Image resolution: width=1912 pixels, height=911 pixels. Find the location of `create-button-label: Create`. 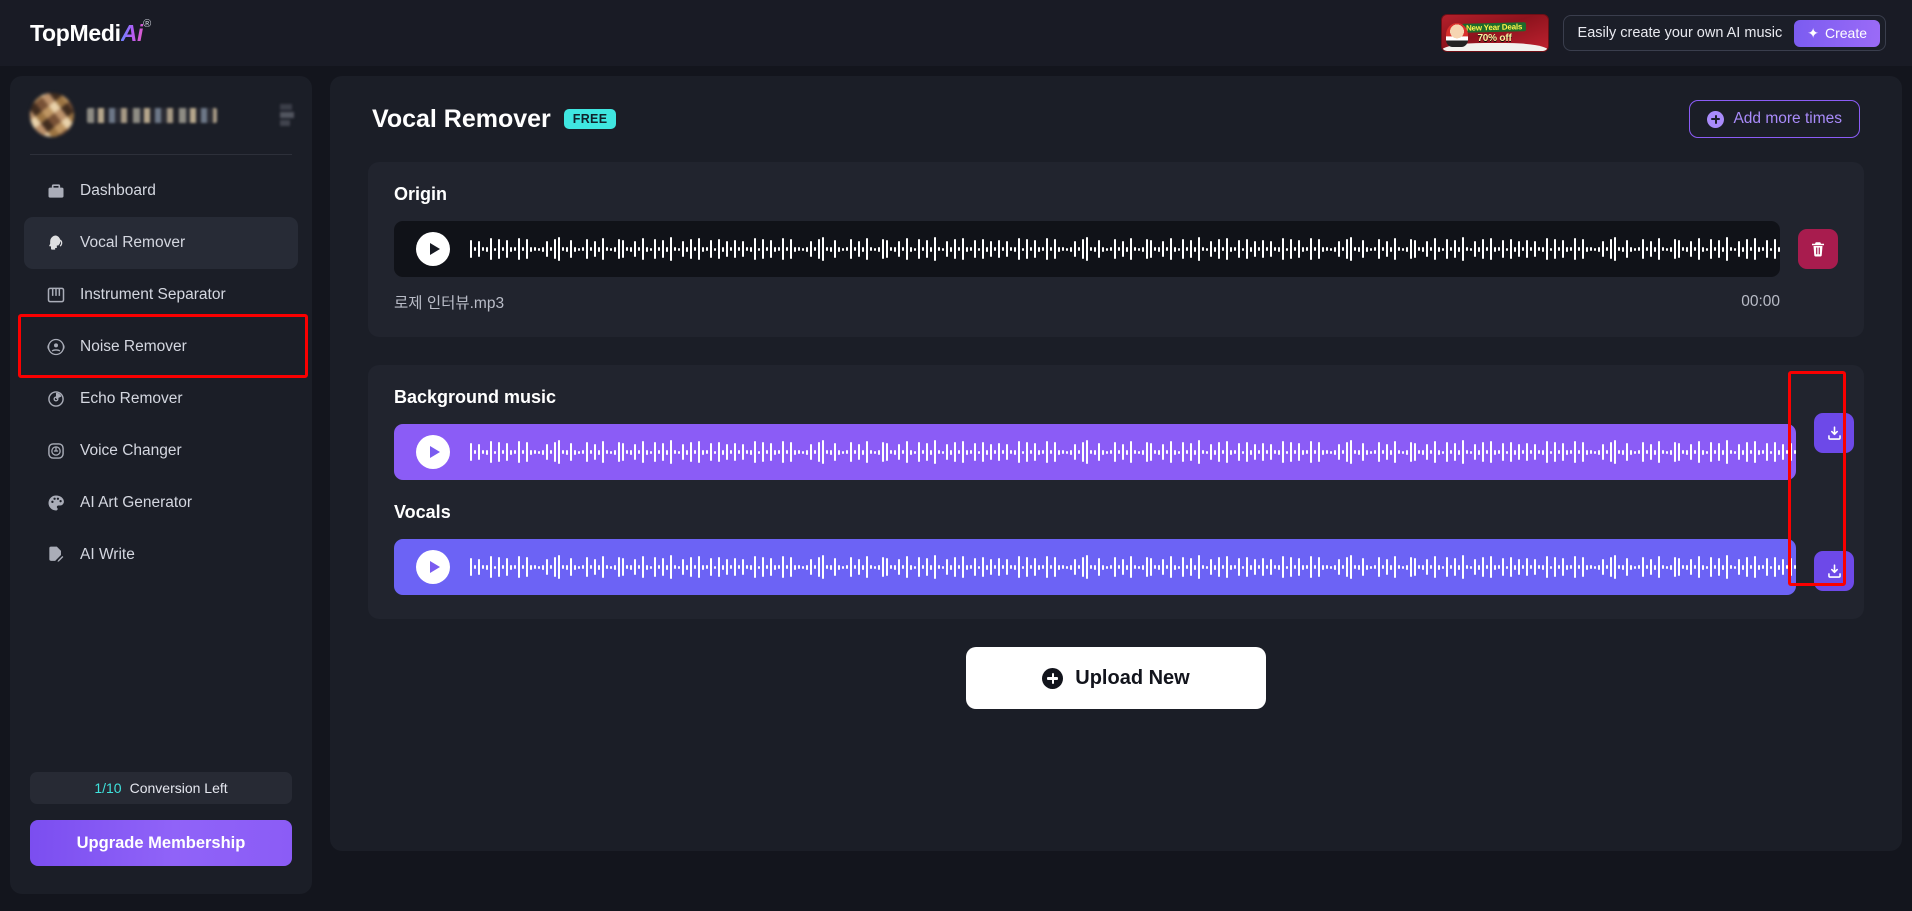

create-button-label: Create is located at coordinates (1845, 33).